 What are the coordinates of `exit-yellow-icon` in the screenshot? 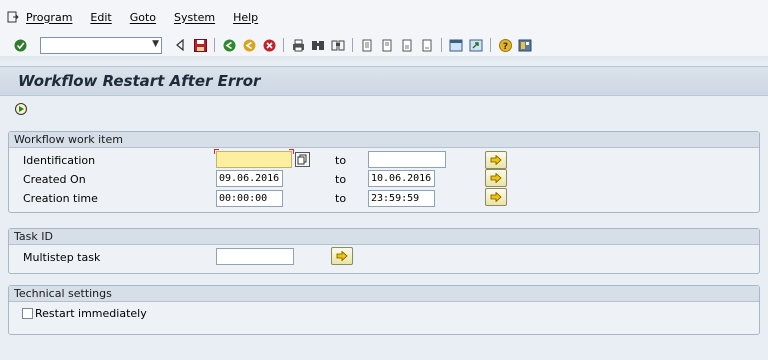 It's located at (249, 45).